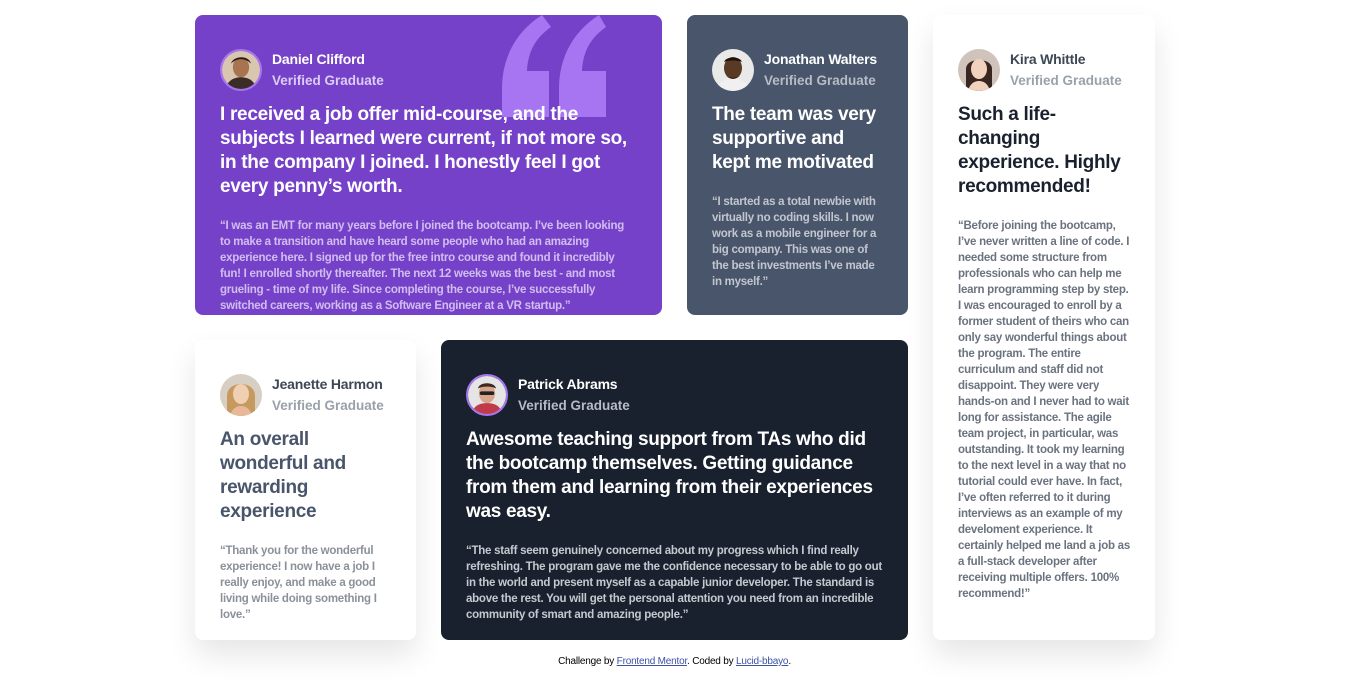 Image resolution: width=1349 pixels, height=683 pixels. I want to click on author-name: Patrick Abrams, so click(568, 384).